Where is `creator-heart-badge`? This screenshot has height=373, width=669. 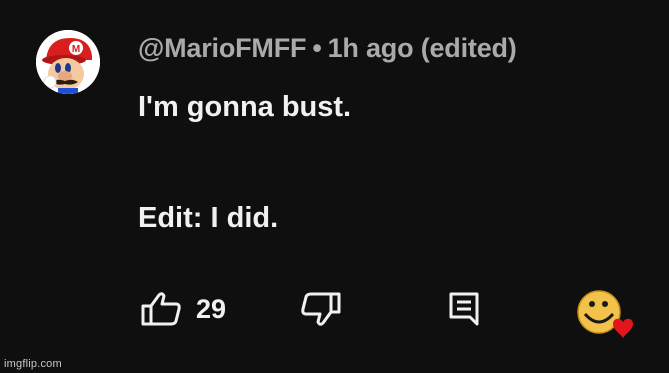 creator-heart-badge is located at coordinates (606, 315).